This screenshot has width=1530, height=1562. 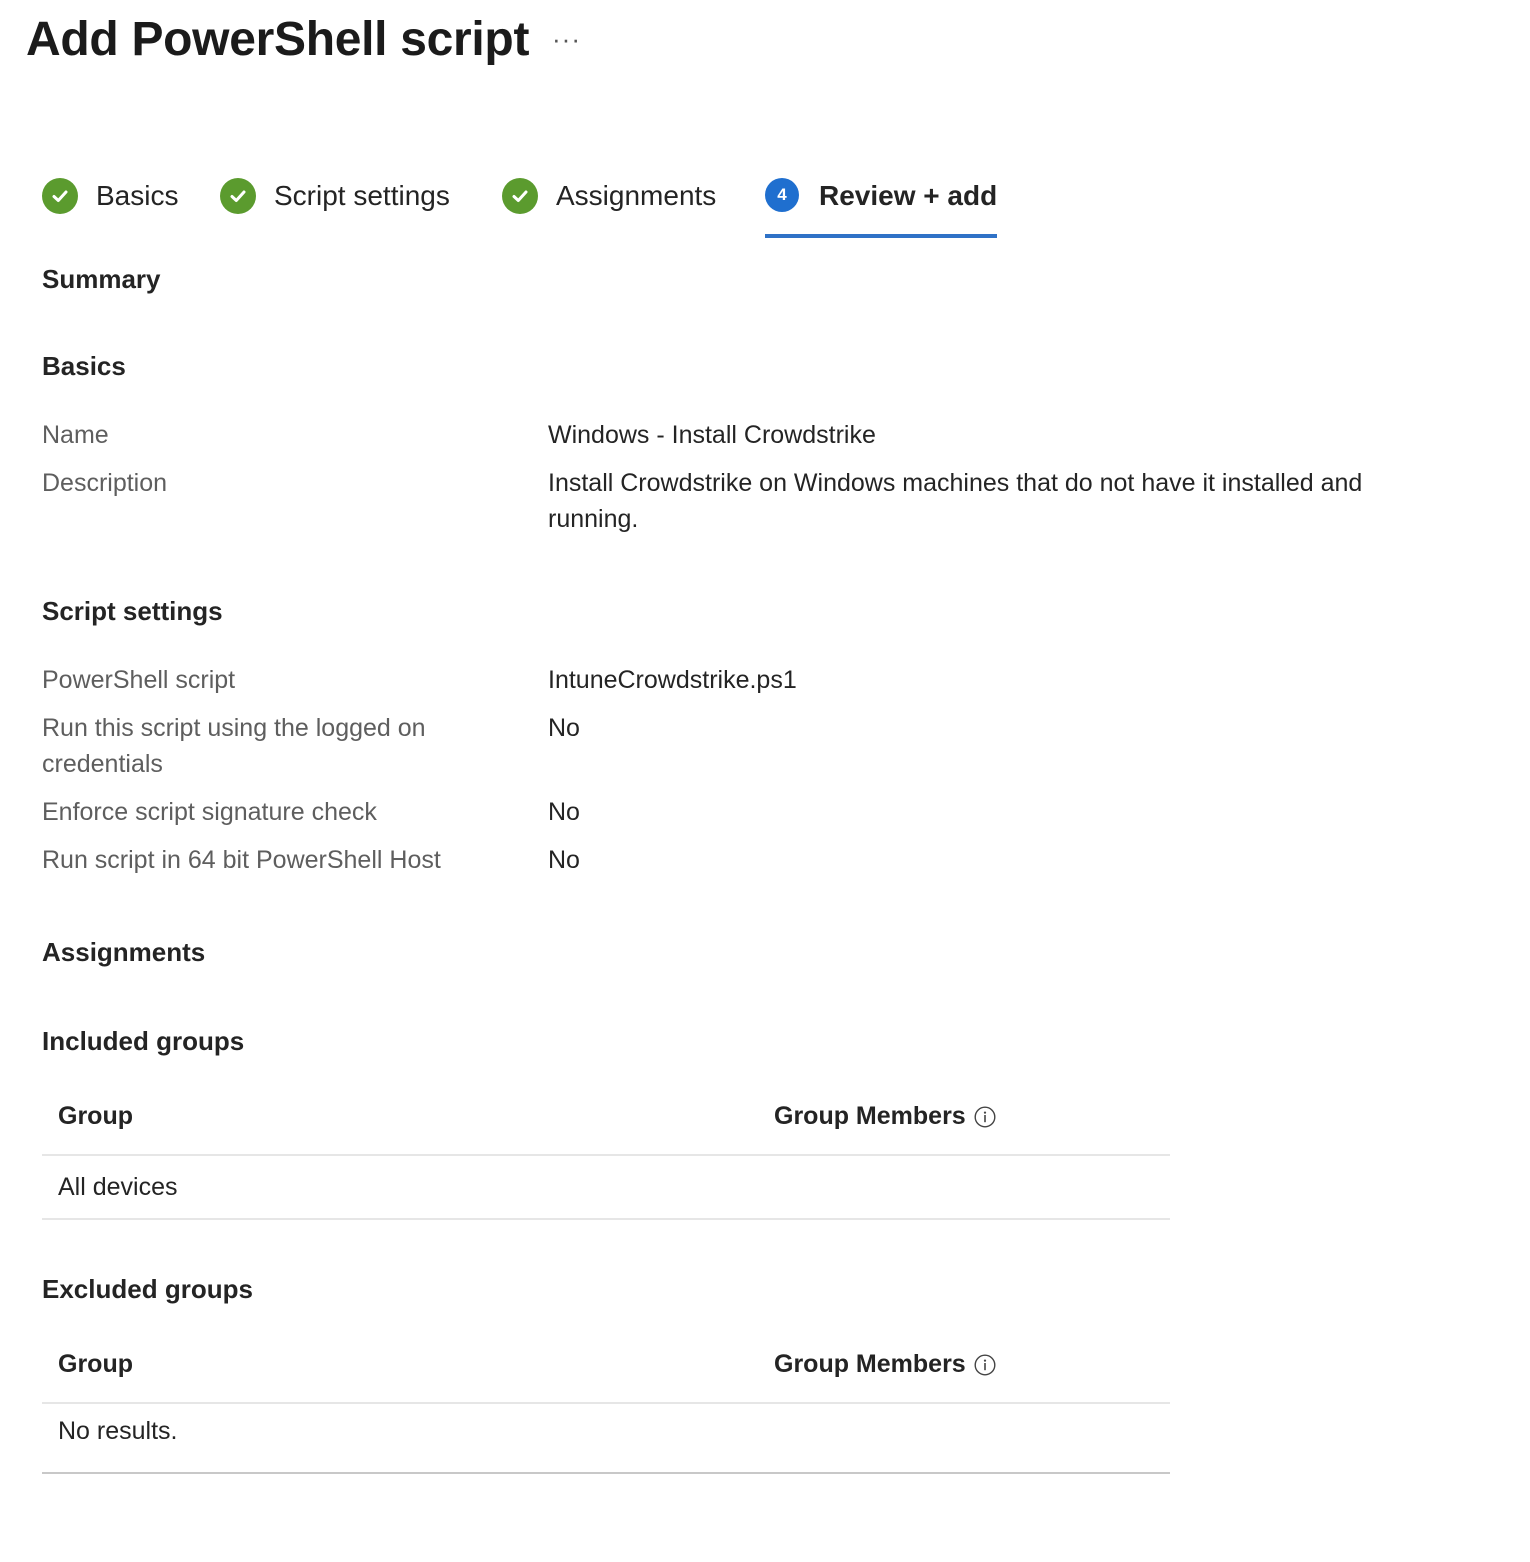 I want to click on basics-heading: Basics, so click(x=84, y=366).